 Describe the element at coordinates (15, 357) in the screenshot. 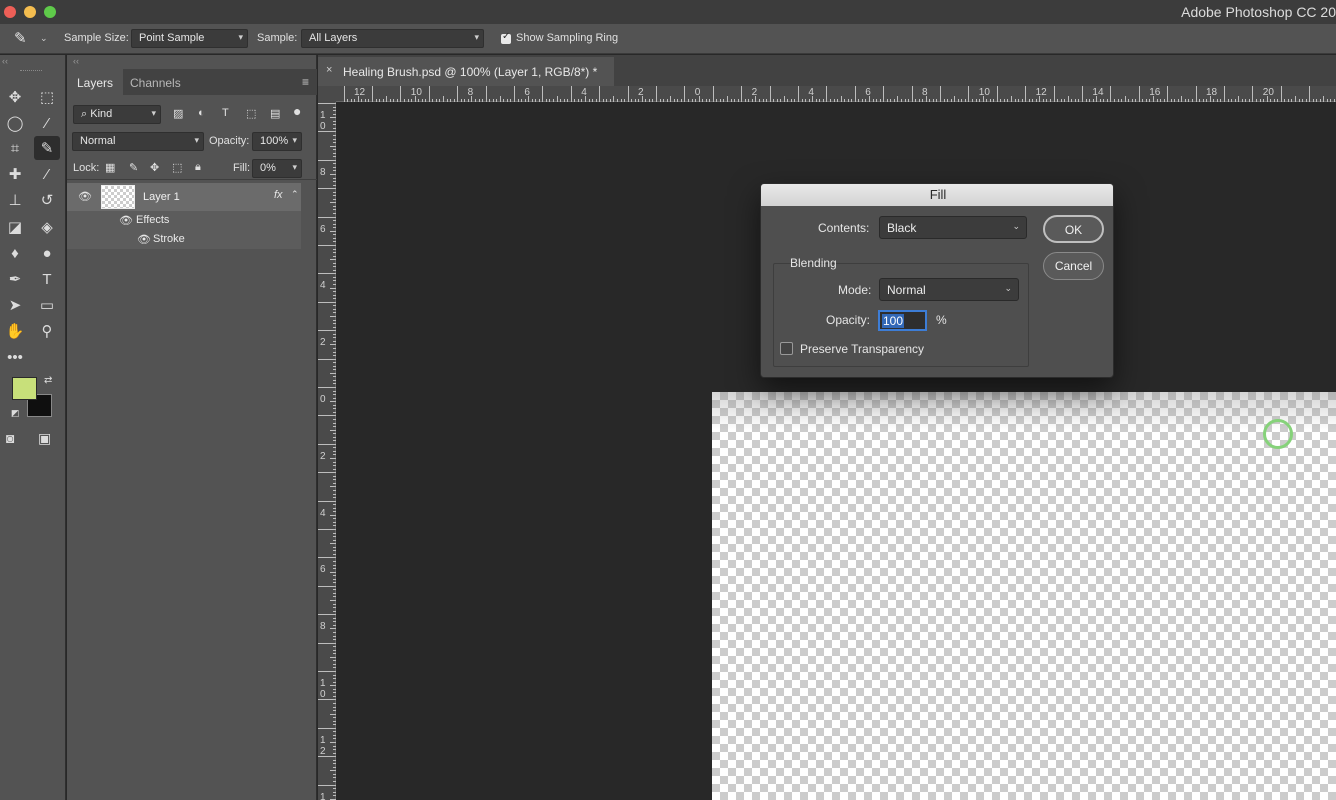

I see `more-tools-icon: •••` at that location.